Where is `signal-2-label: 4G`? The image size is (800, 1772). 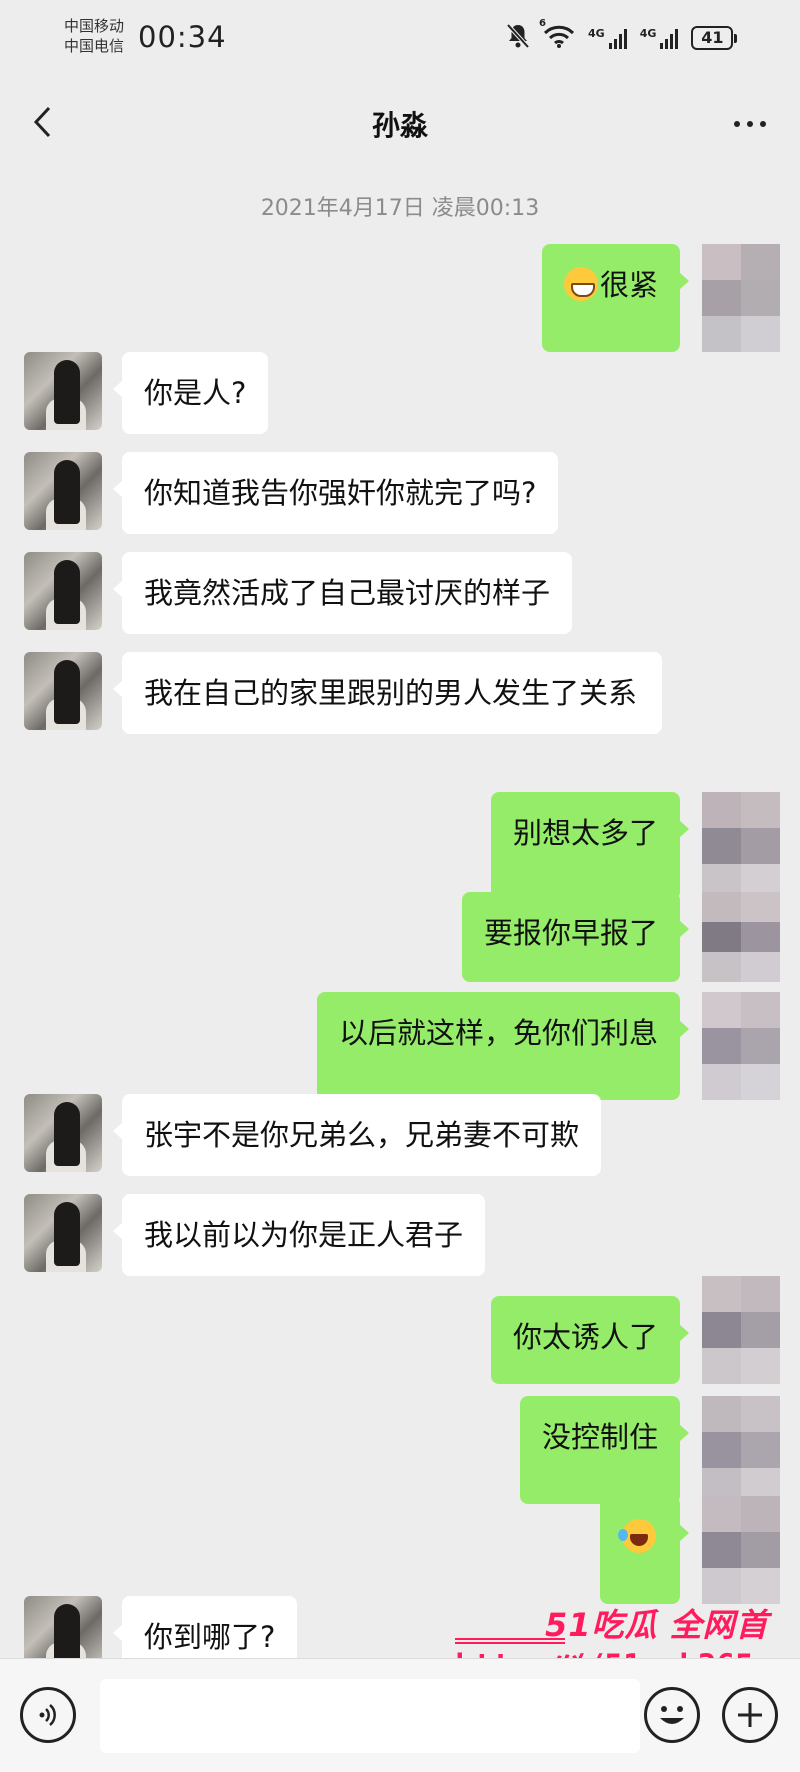 signal-2-label: 4G is located at coordinates (648, 33).